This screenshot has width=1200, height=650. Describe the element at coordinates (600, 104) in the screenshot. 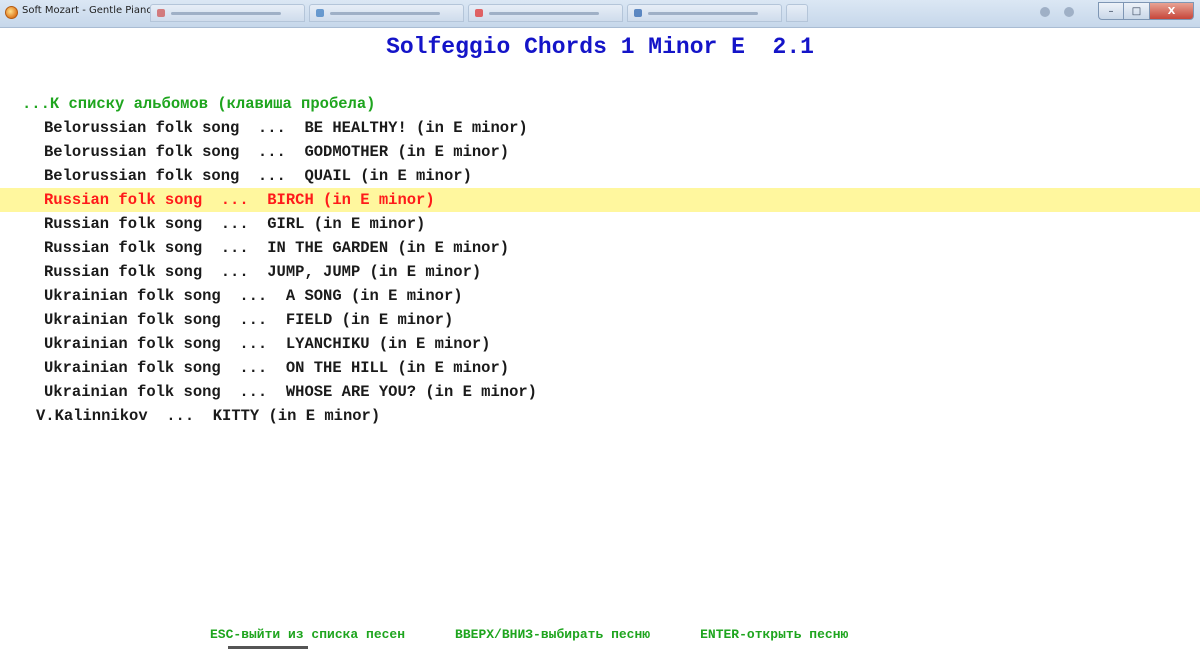

I see `back-to-albums-link: ...К списку альбомов (клавиша пробела)` at that location.